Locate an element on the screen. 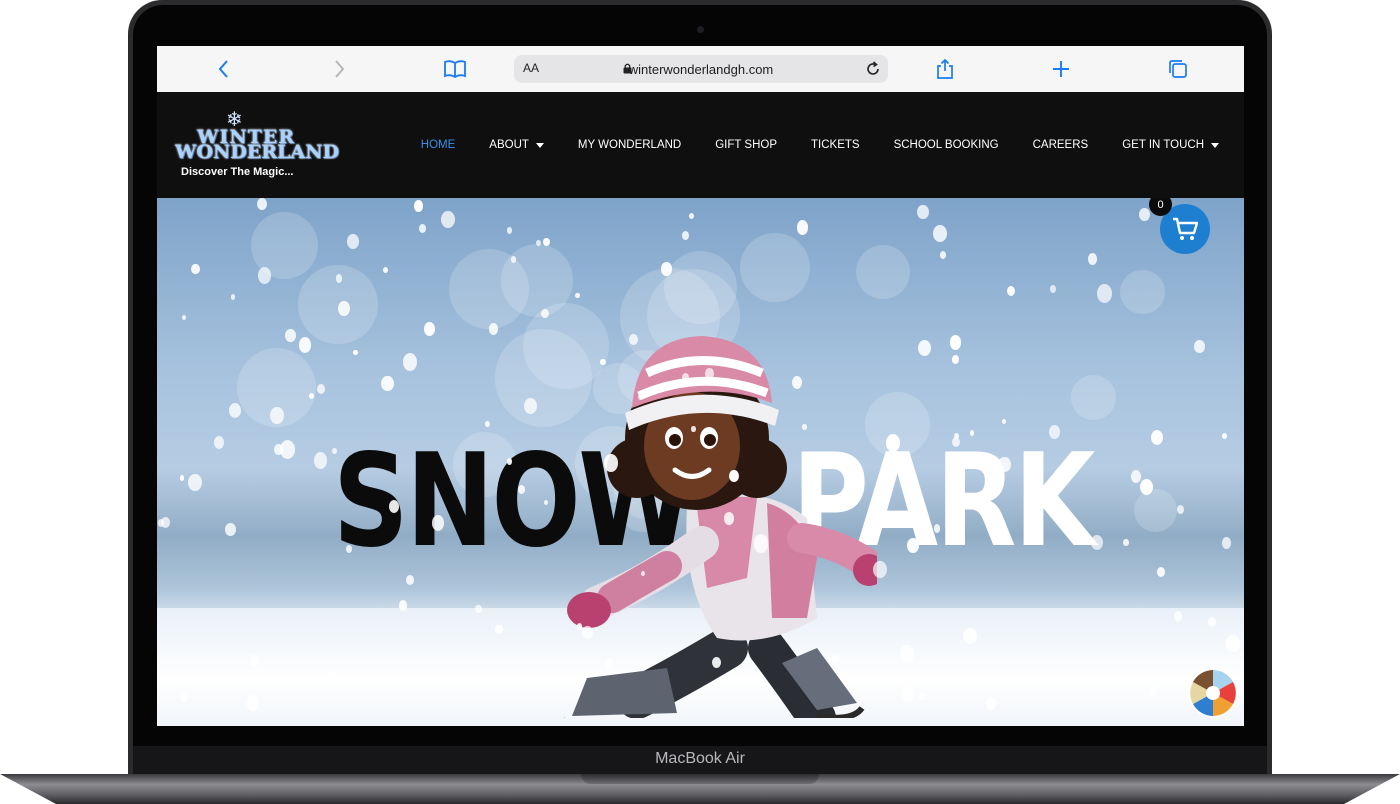  nav-item-label: SCHOOL BOOKING is located at coordinates (946, 145).